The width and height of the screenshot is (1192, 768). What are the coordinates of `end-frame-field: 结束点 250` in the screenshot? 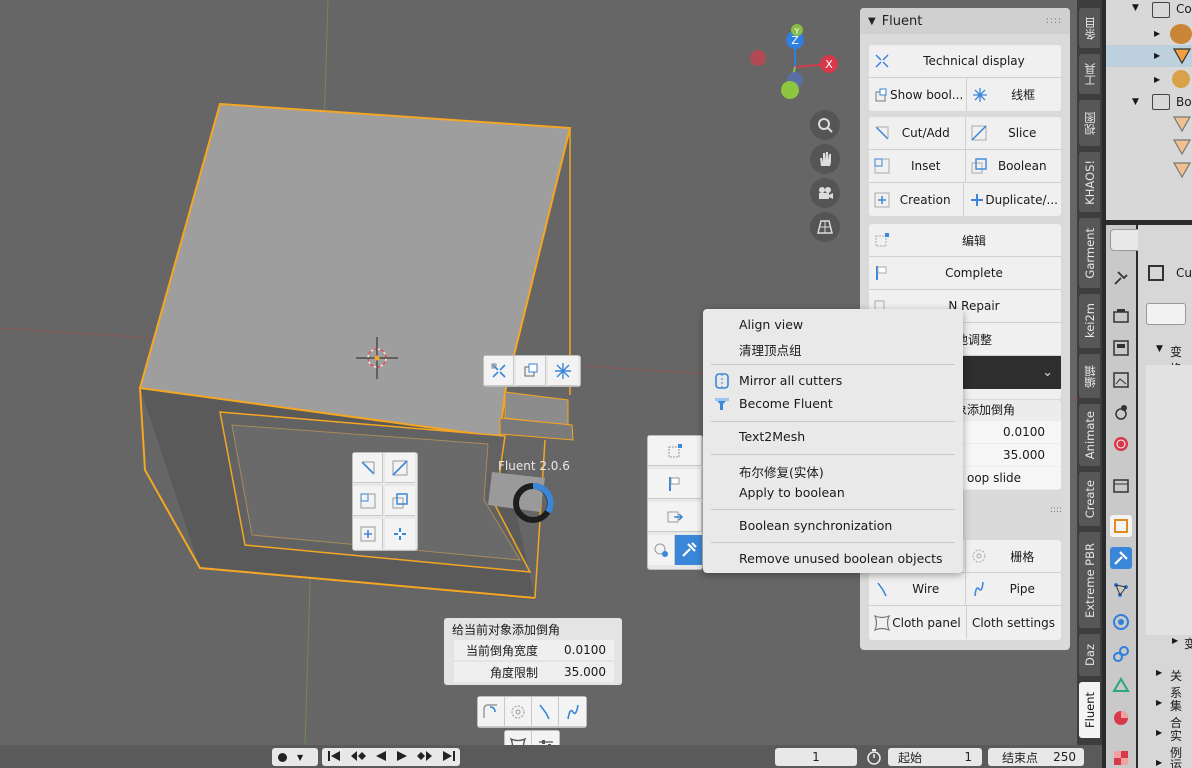 It's located at (1036, 757).